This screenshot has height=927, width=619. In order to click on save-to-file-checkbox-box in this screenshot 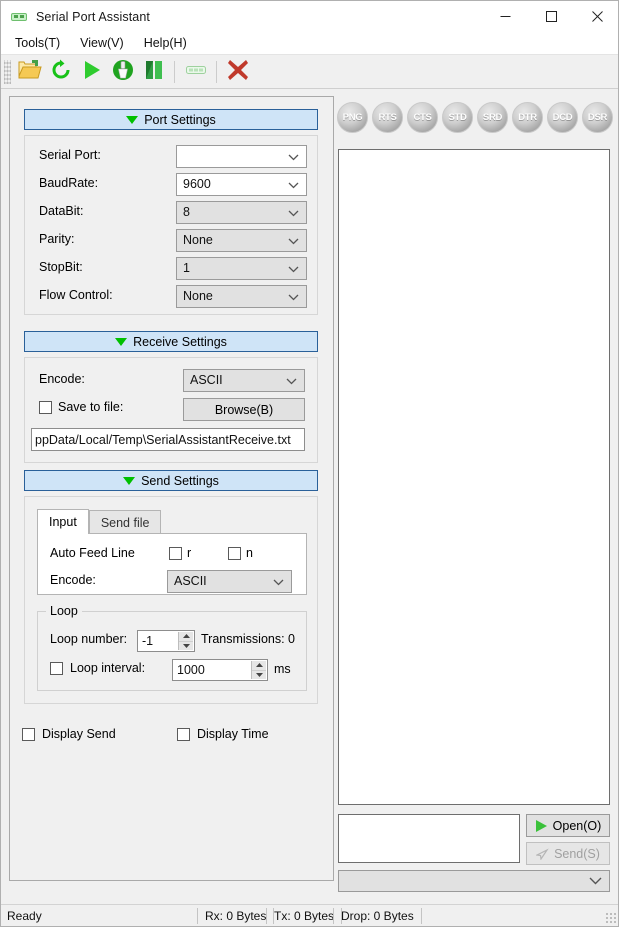, I will do `click(45, 407)`.